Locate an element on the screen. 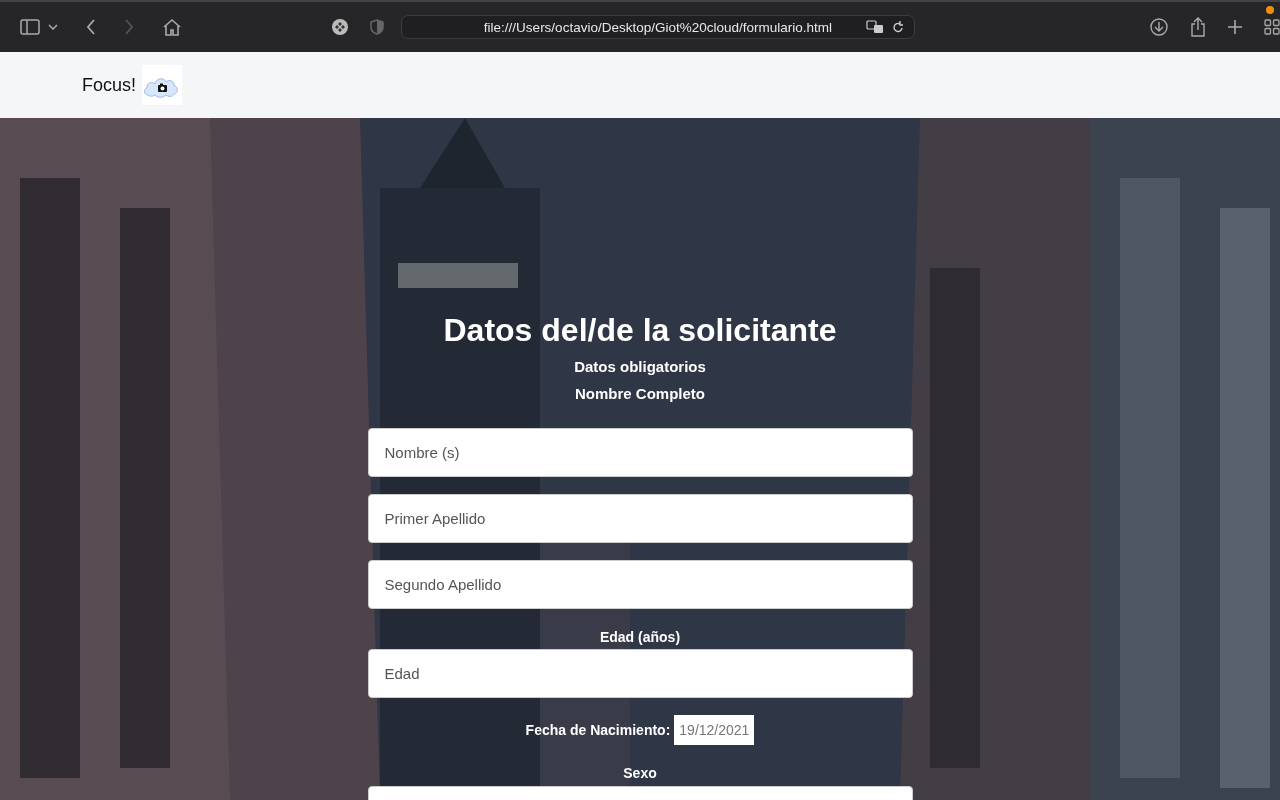 Image resolution: width=1280 pixels, height=800 pixels. brand-name: Focus! is located at coordinates (109, 85).